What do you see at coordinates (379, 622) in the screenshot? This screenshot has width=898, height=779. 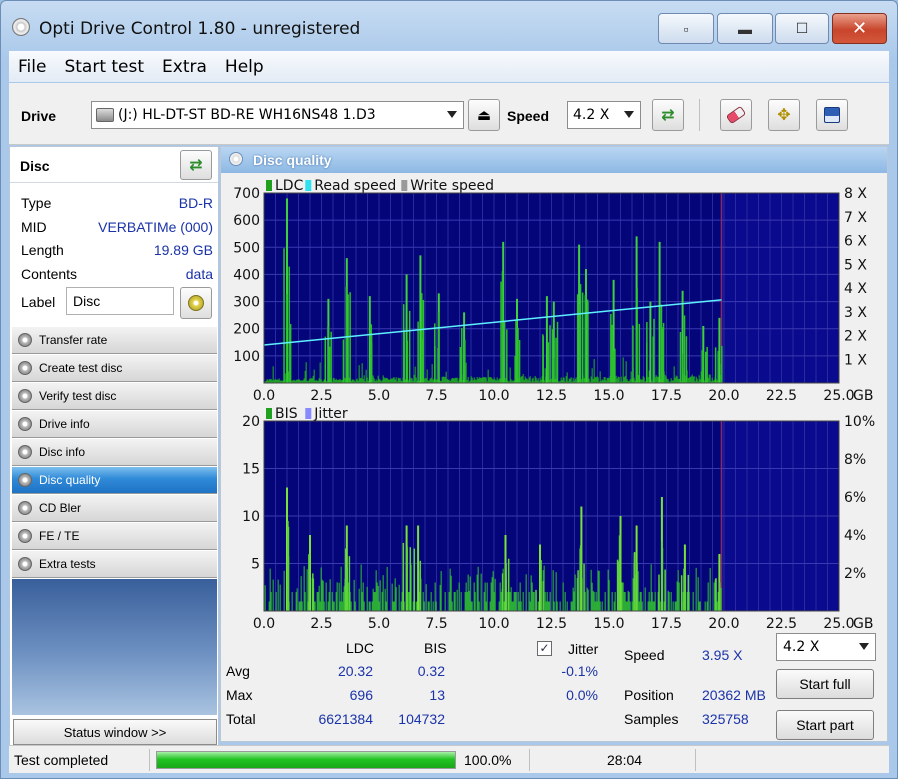 I see `bis-x-tick-label: 5.0` at bounding box center [379, 622].